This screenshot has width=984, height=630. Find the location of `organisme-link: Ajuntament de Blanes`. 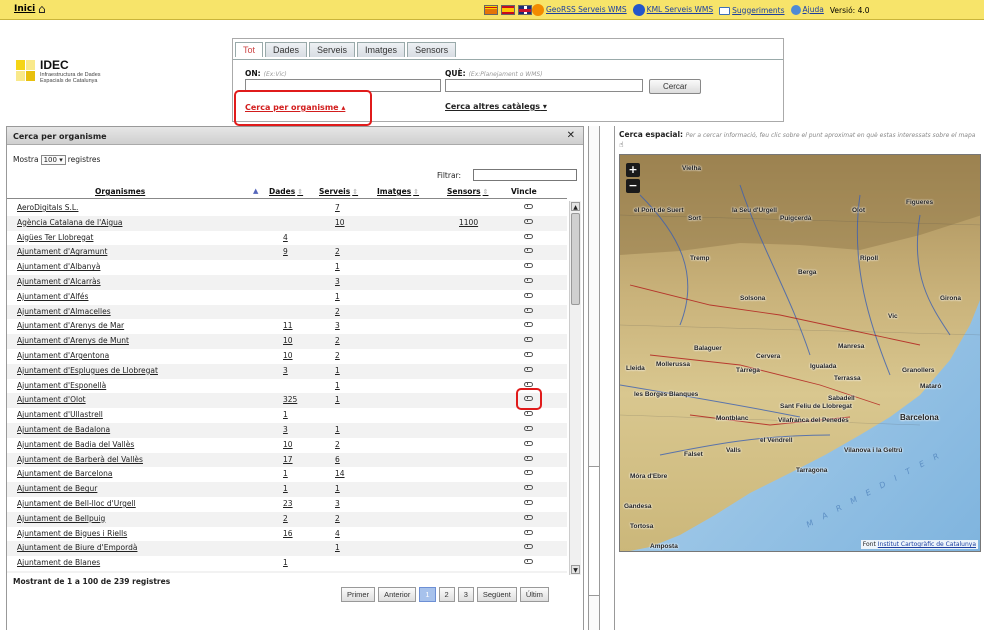

organisme-link: Ajuntament de Blanes is located at coordinates (58, 562).